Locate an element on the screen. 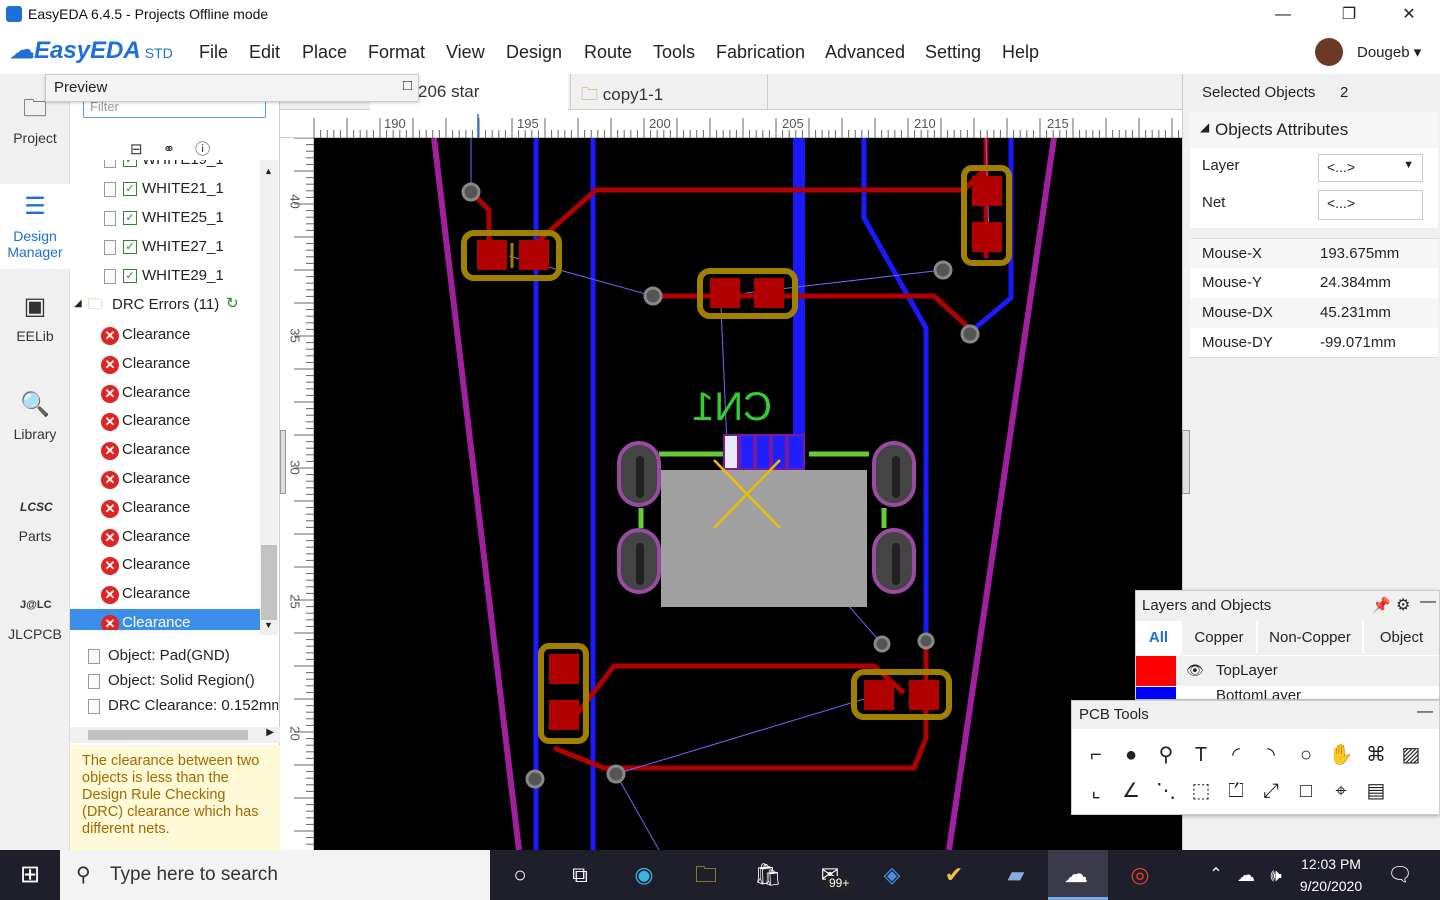 This screenshot has width=1440, height=900. pin-icon: 📌 is located at coordinates (1381, 605).